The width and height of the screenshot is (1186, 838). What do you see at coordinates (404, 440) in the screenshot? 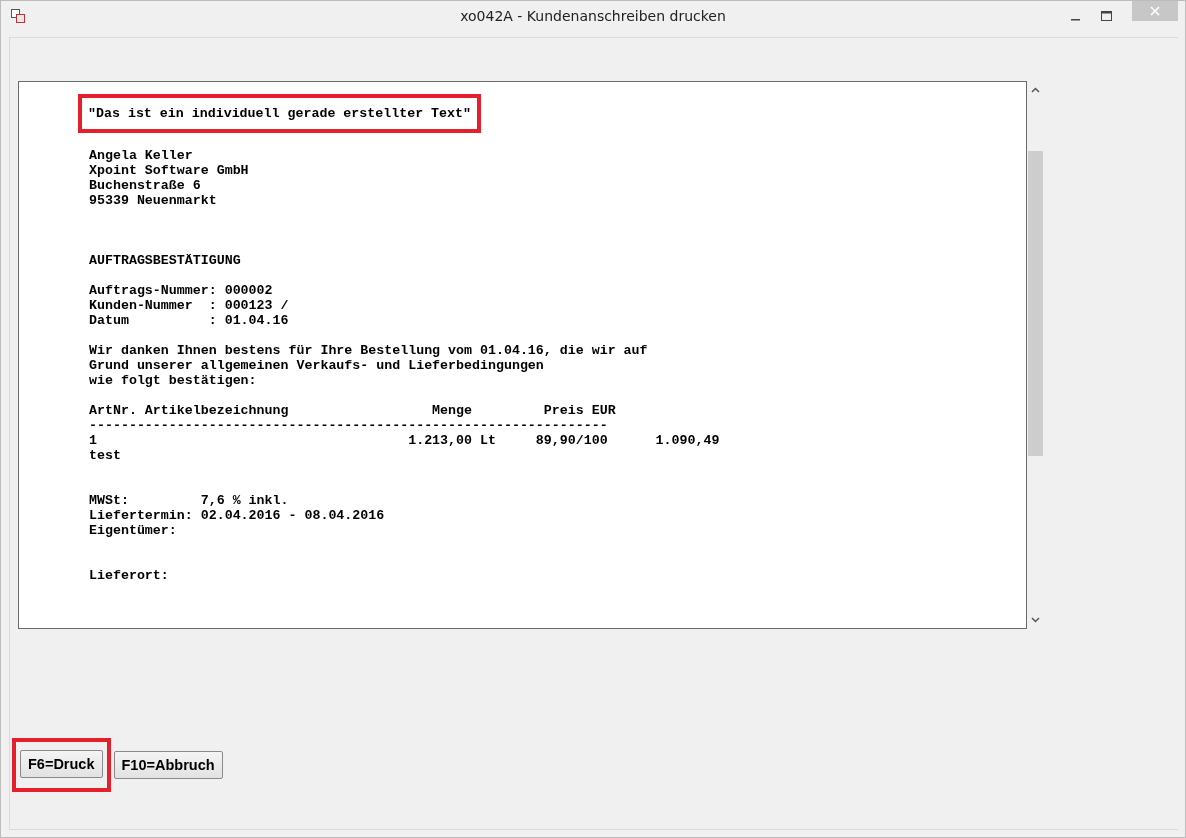
I see `document-line: 1 1.213,00 Lt 89,90/100 1.090,49` at bounding box center [404, 440].